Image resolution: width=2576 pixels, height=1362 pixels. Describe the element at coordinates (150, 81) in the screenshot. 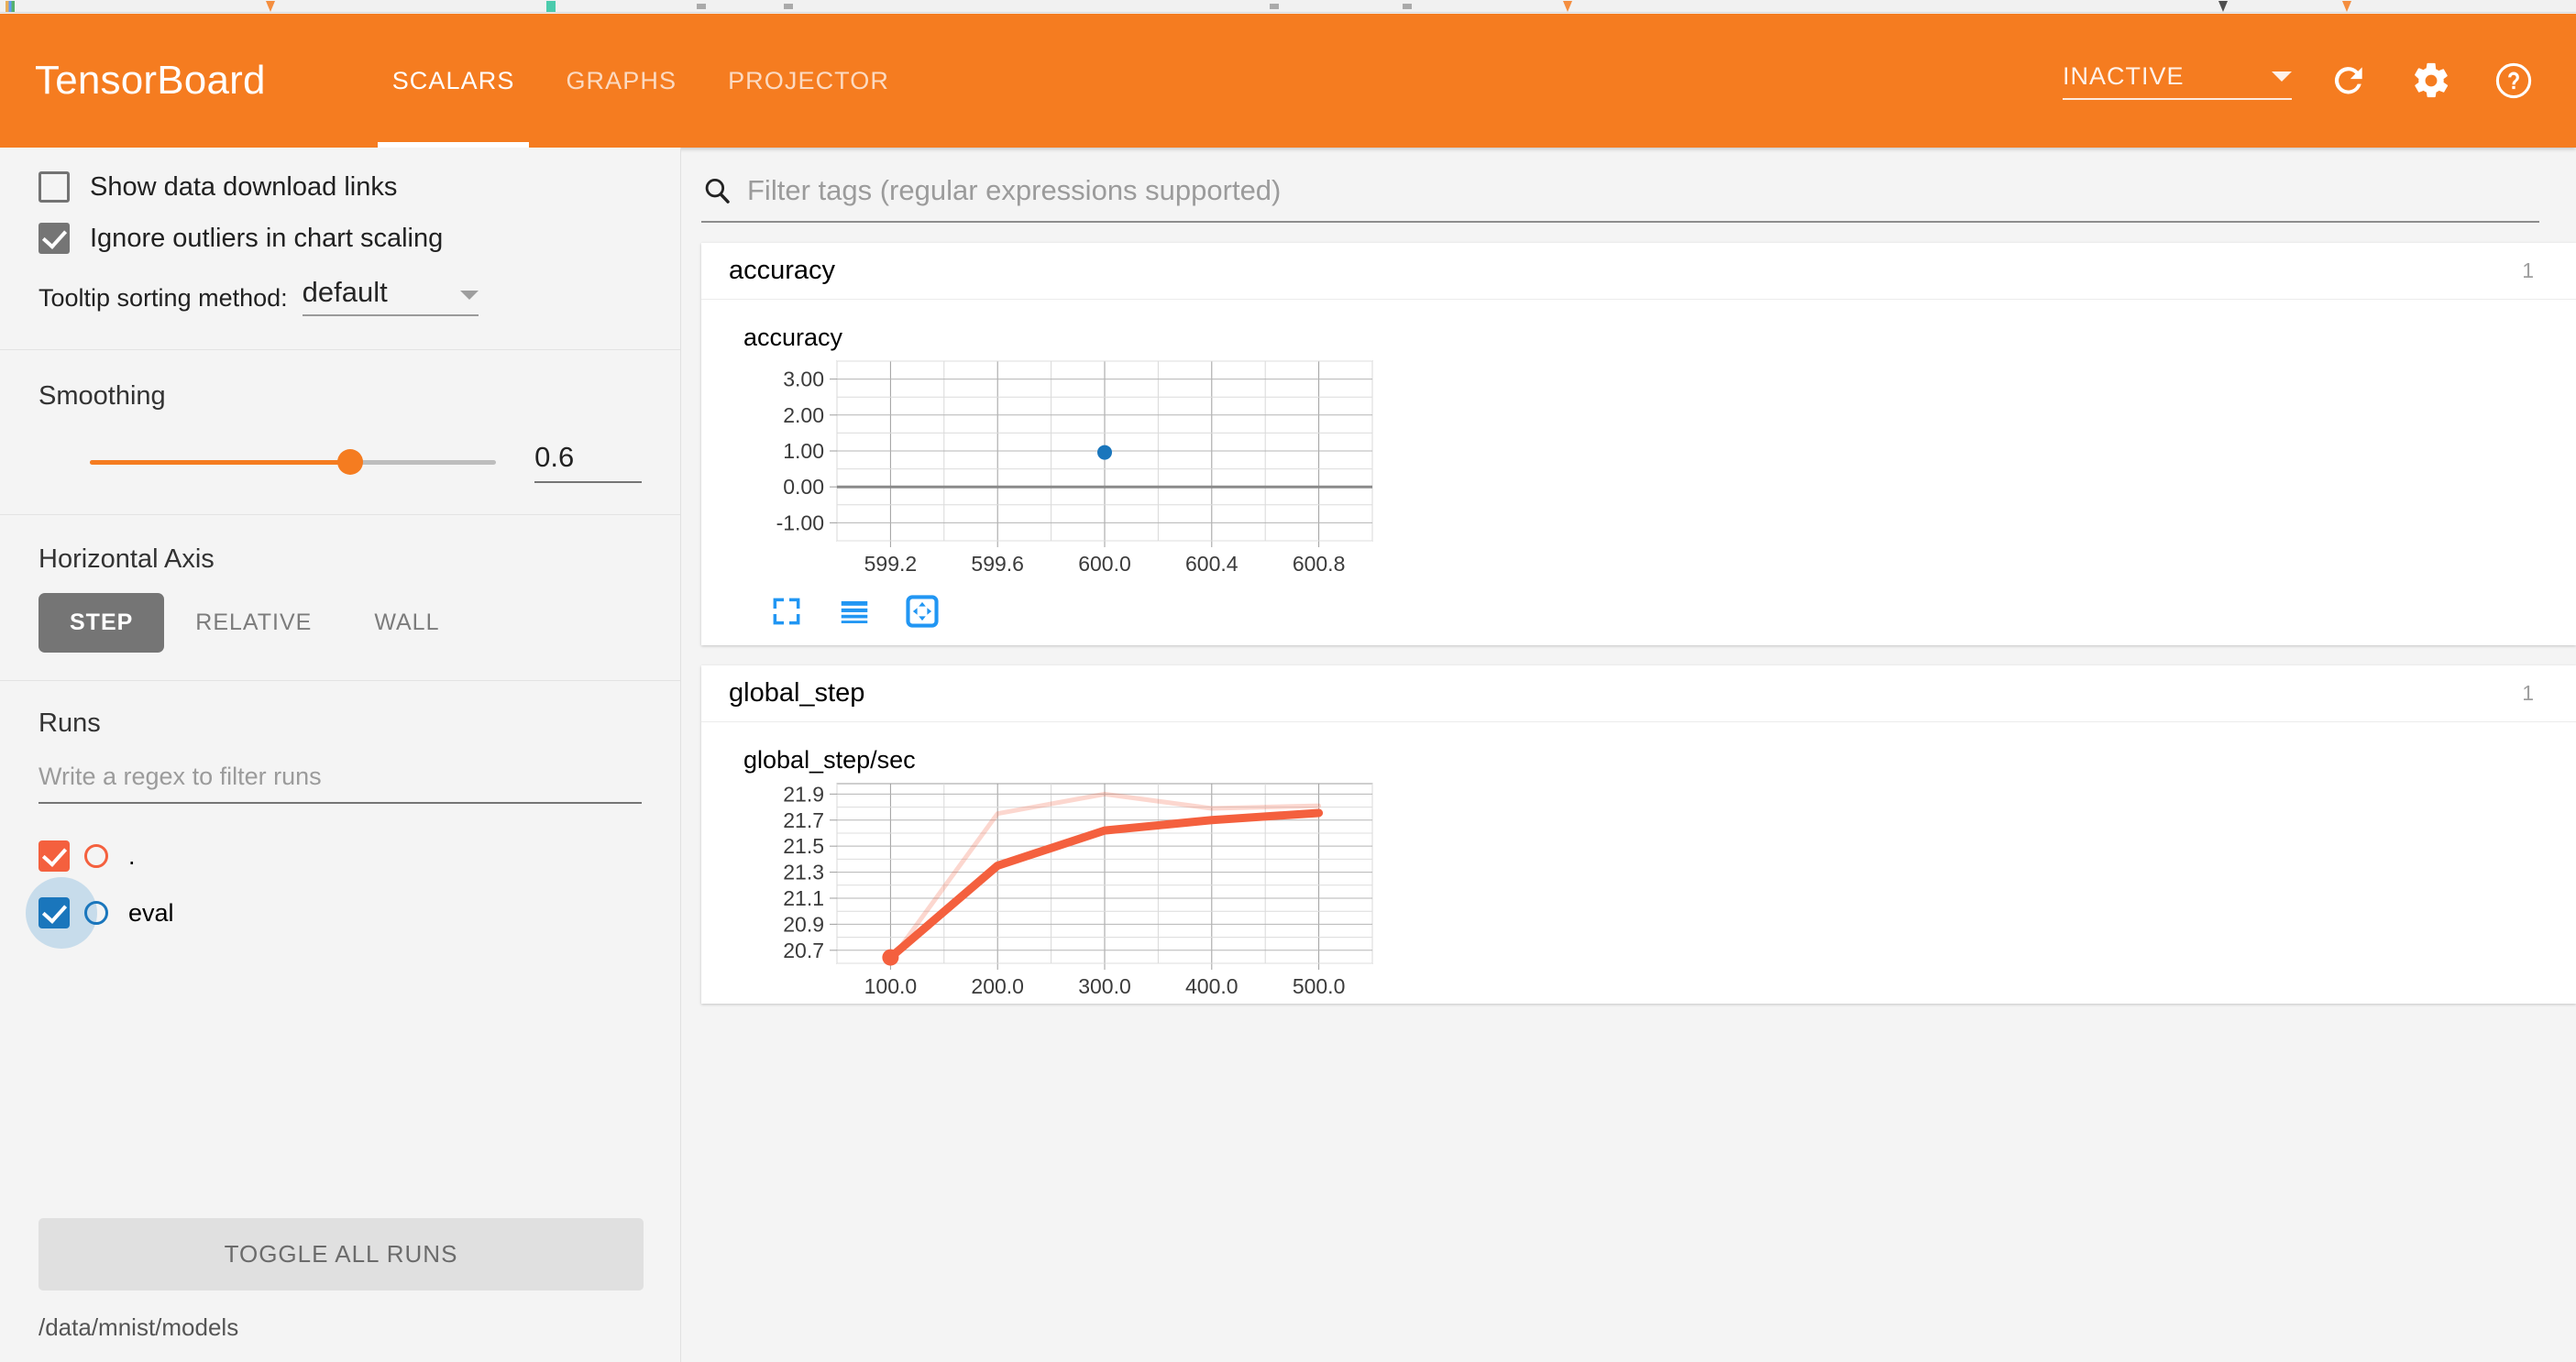

I see `app-title: TensorBoard` at that location.